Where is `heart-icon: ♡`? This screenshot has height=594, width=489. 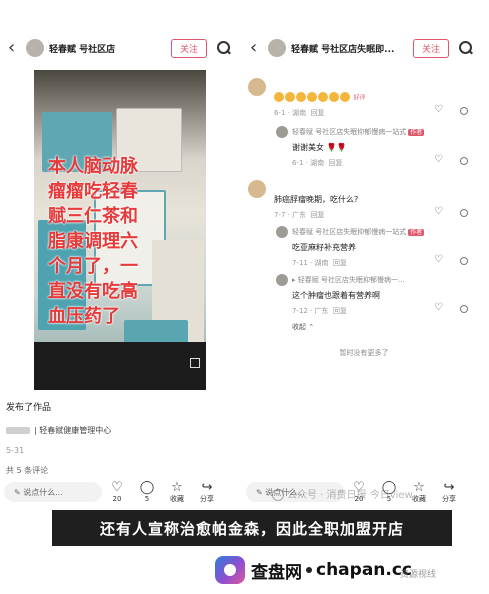 heart-icon: ♡ is located at coordinates (117, 487).